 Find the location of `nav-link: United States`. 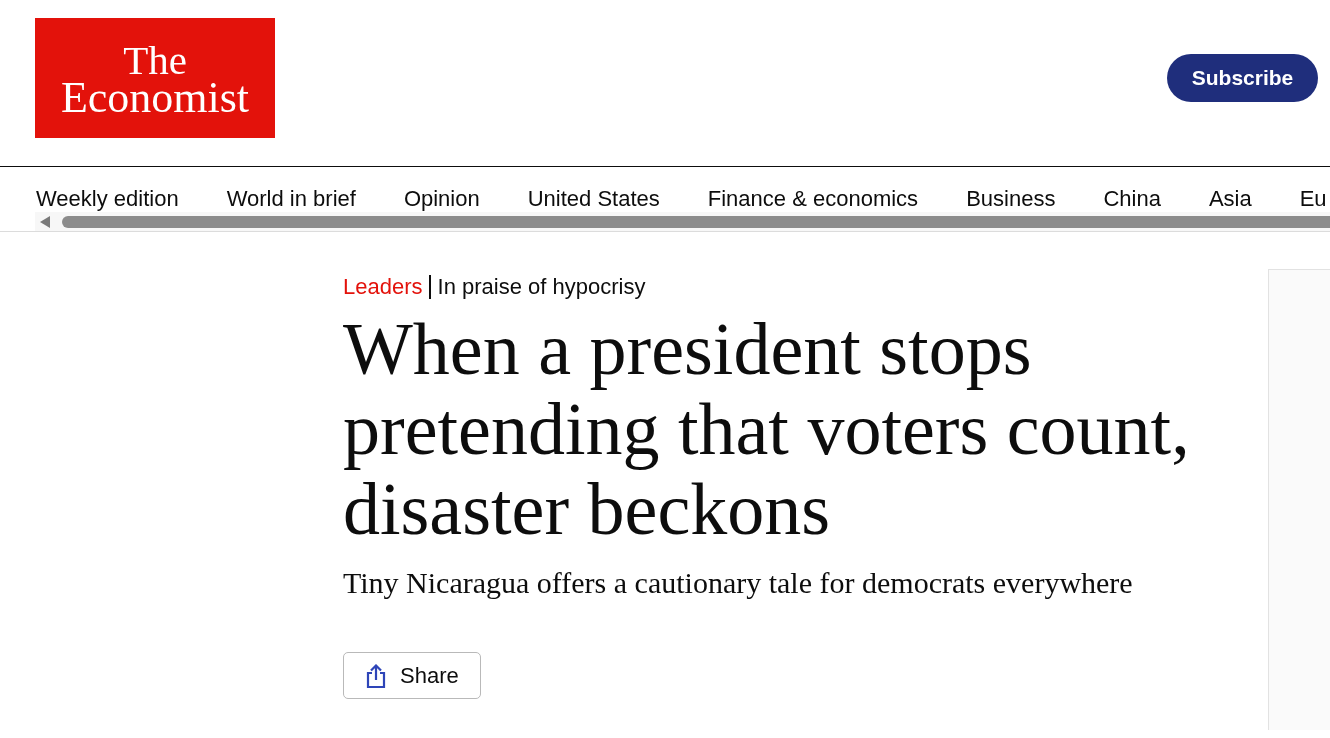

nav-link: United States is located at coordinates (593, 199).